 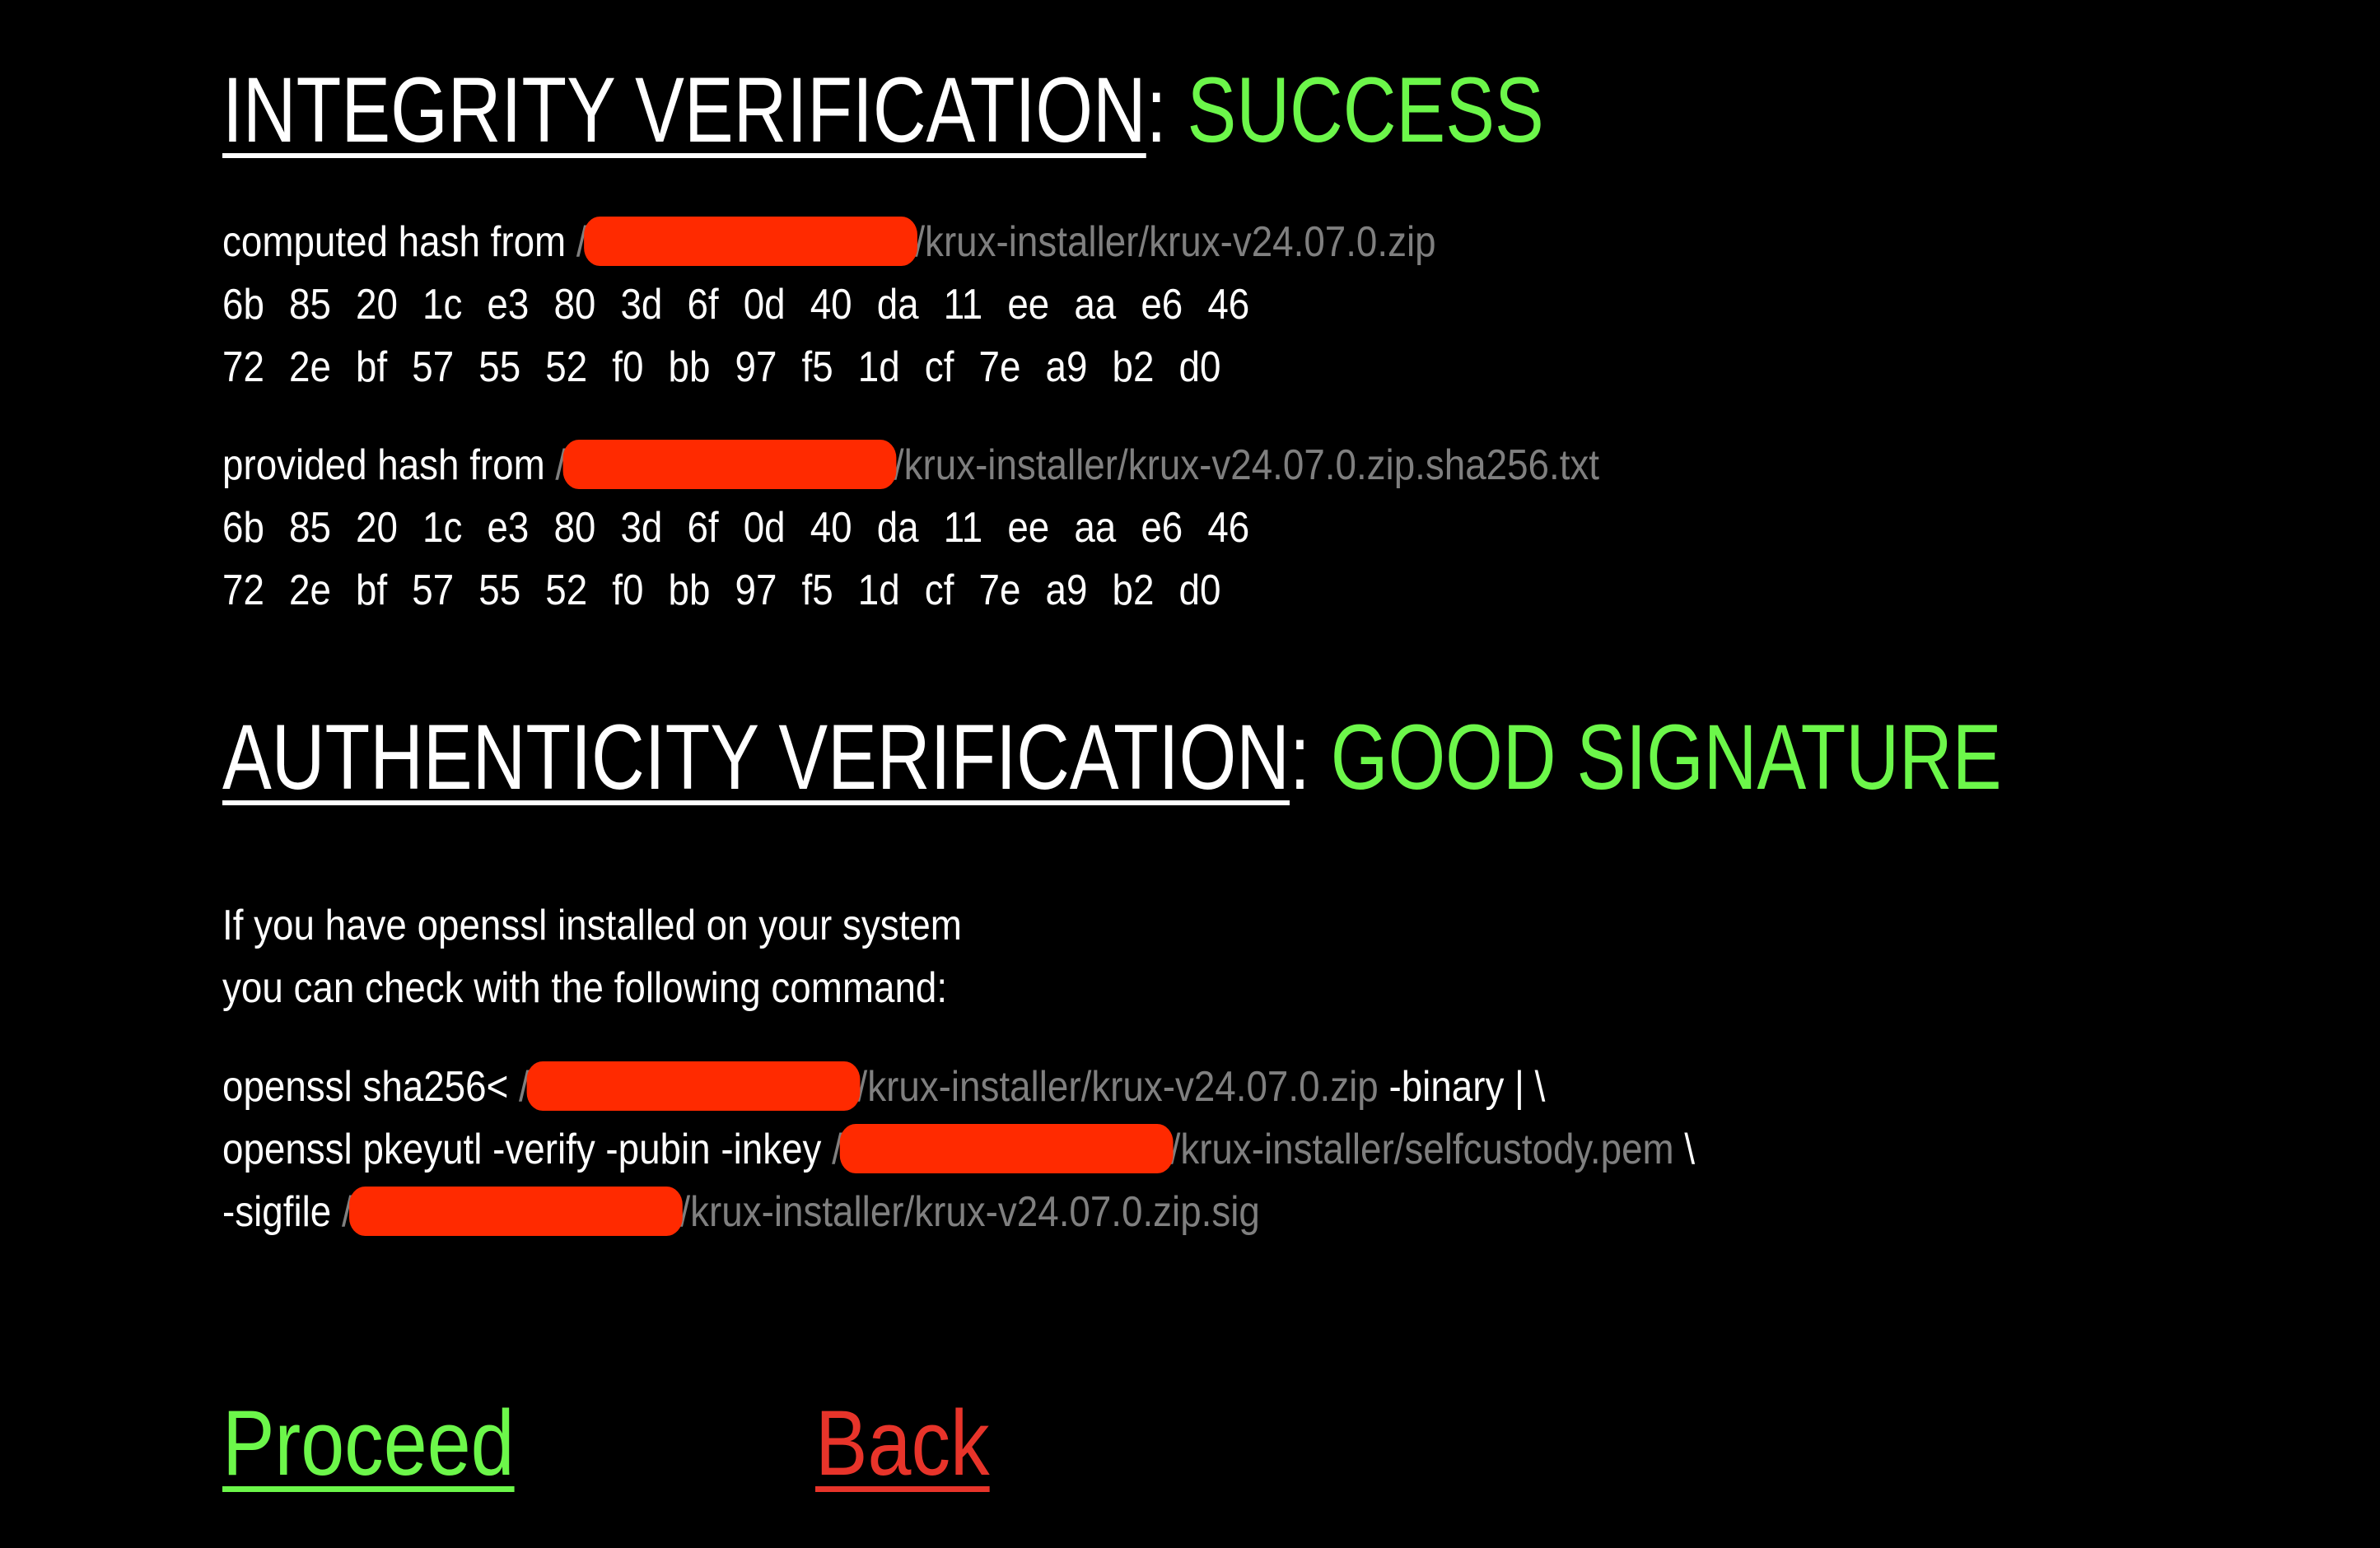 What do you see at coordinates (1175, 242) in the screenshot?
I see `computed-path-suffix: /krux-installer/krux-v24.07.0.zip` at bounding box center [1175, 242].